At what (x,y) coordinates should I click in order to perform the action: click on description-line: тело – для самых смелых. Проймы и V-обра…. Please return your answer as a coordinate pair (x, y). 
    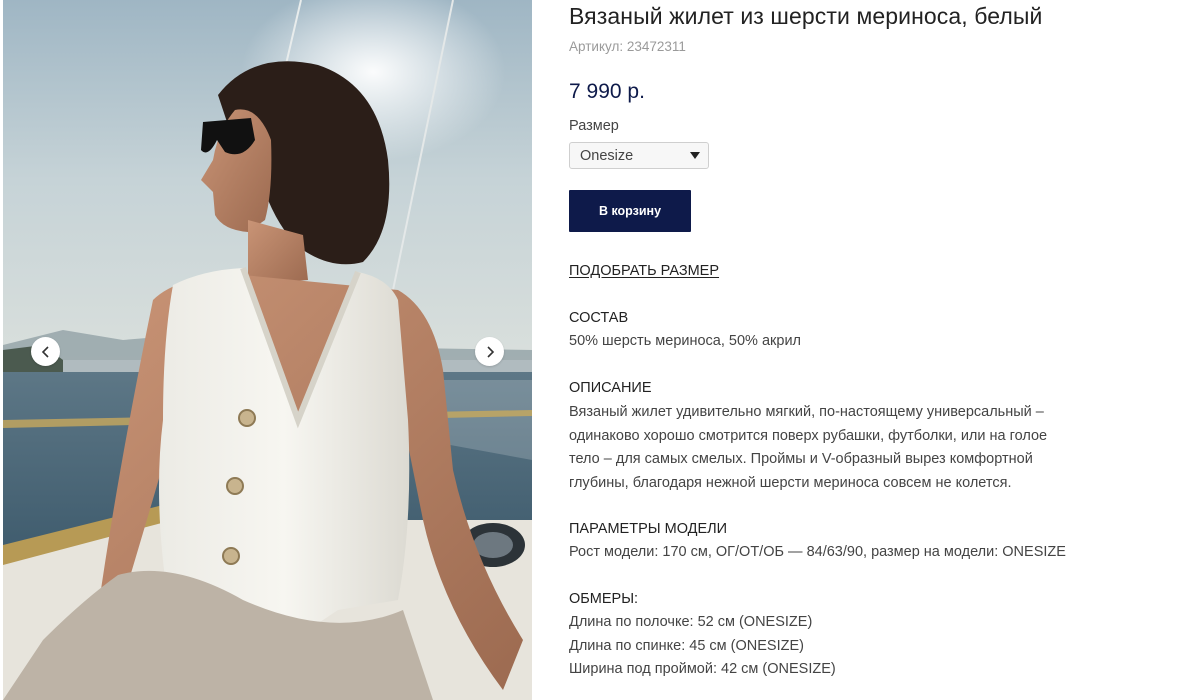
    Looking at the image, I should click on (801, 459).